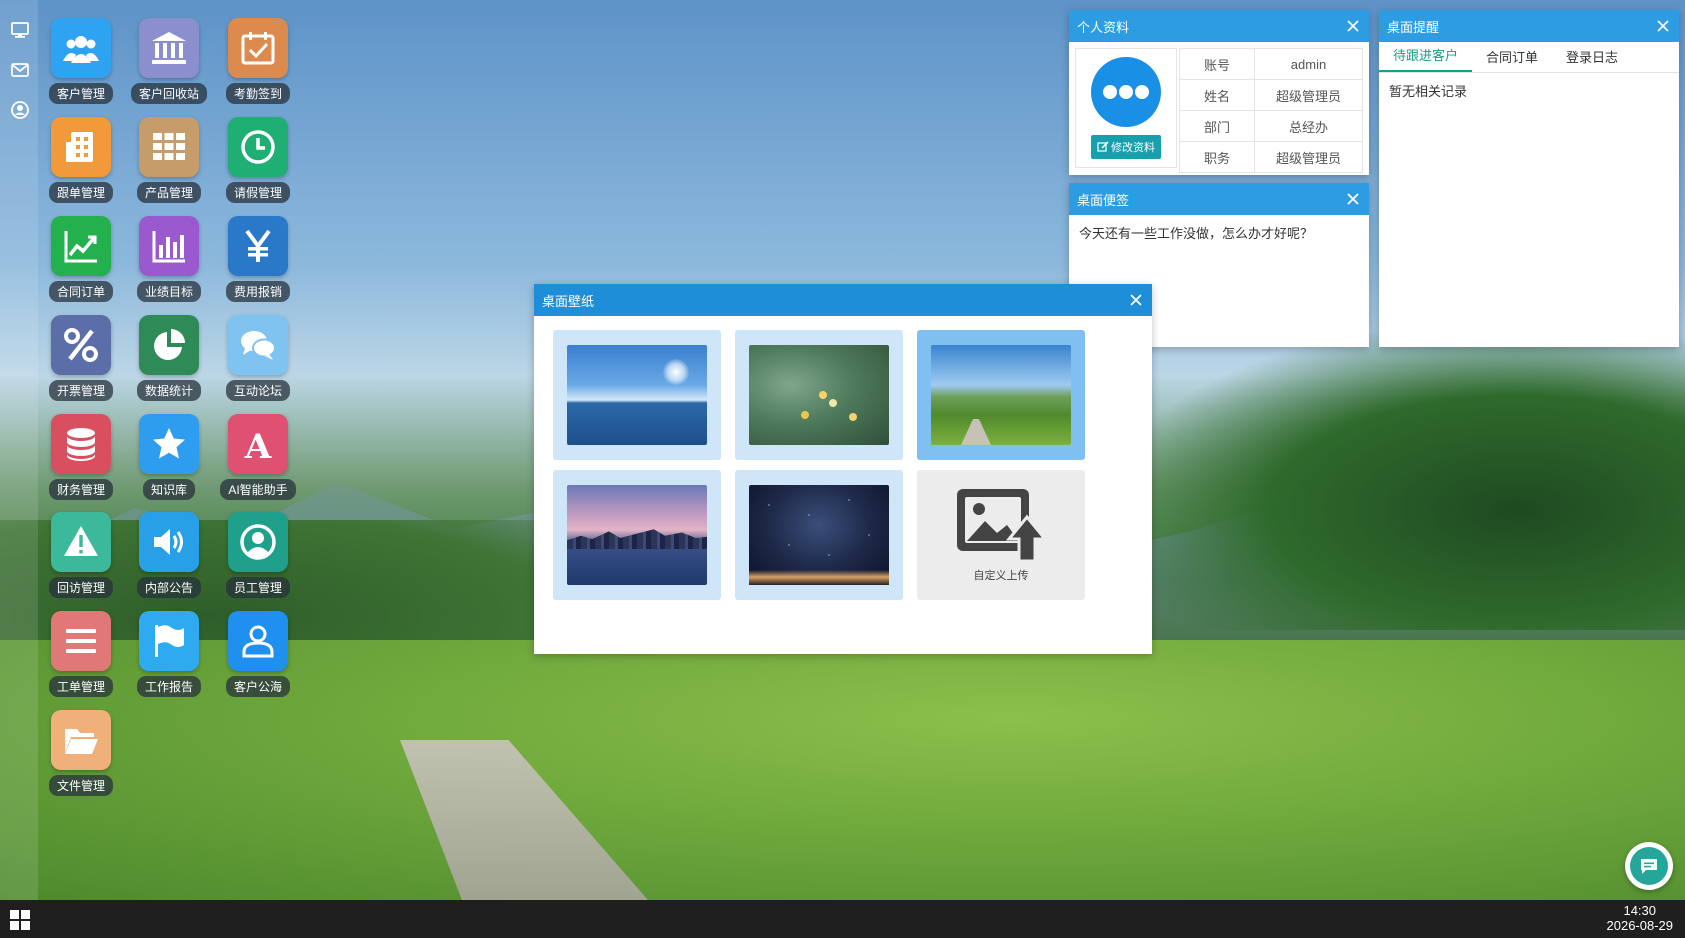 This screenshot has height=938, width=1685. I want to click on profile-key: 账号, so click(1217, 64).